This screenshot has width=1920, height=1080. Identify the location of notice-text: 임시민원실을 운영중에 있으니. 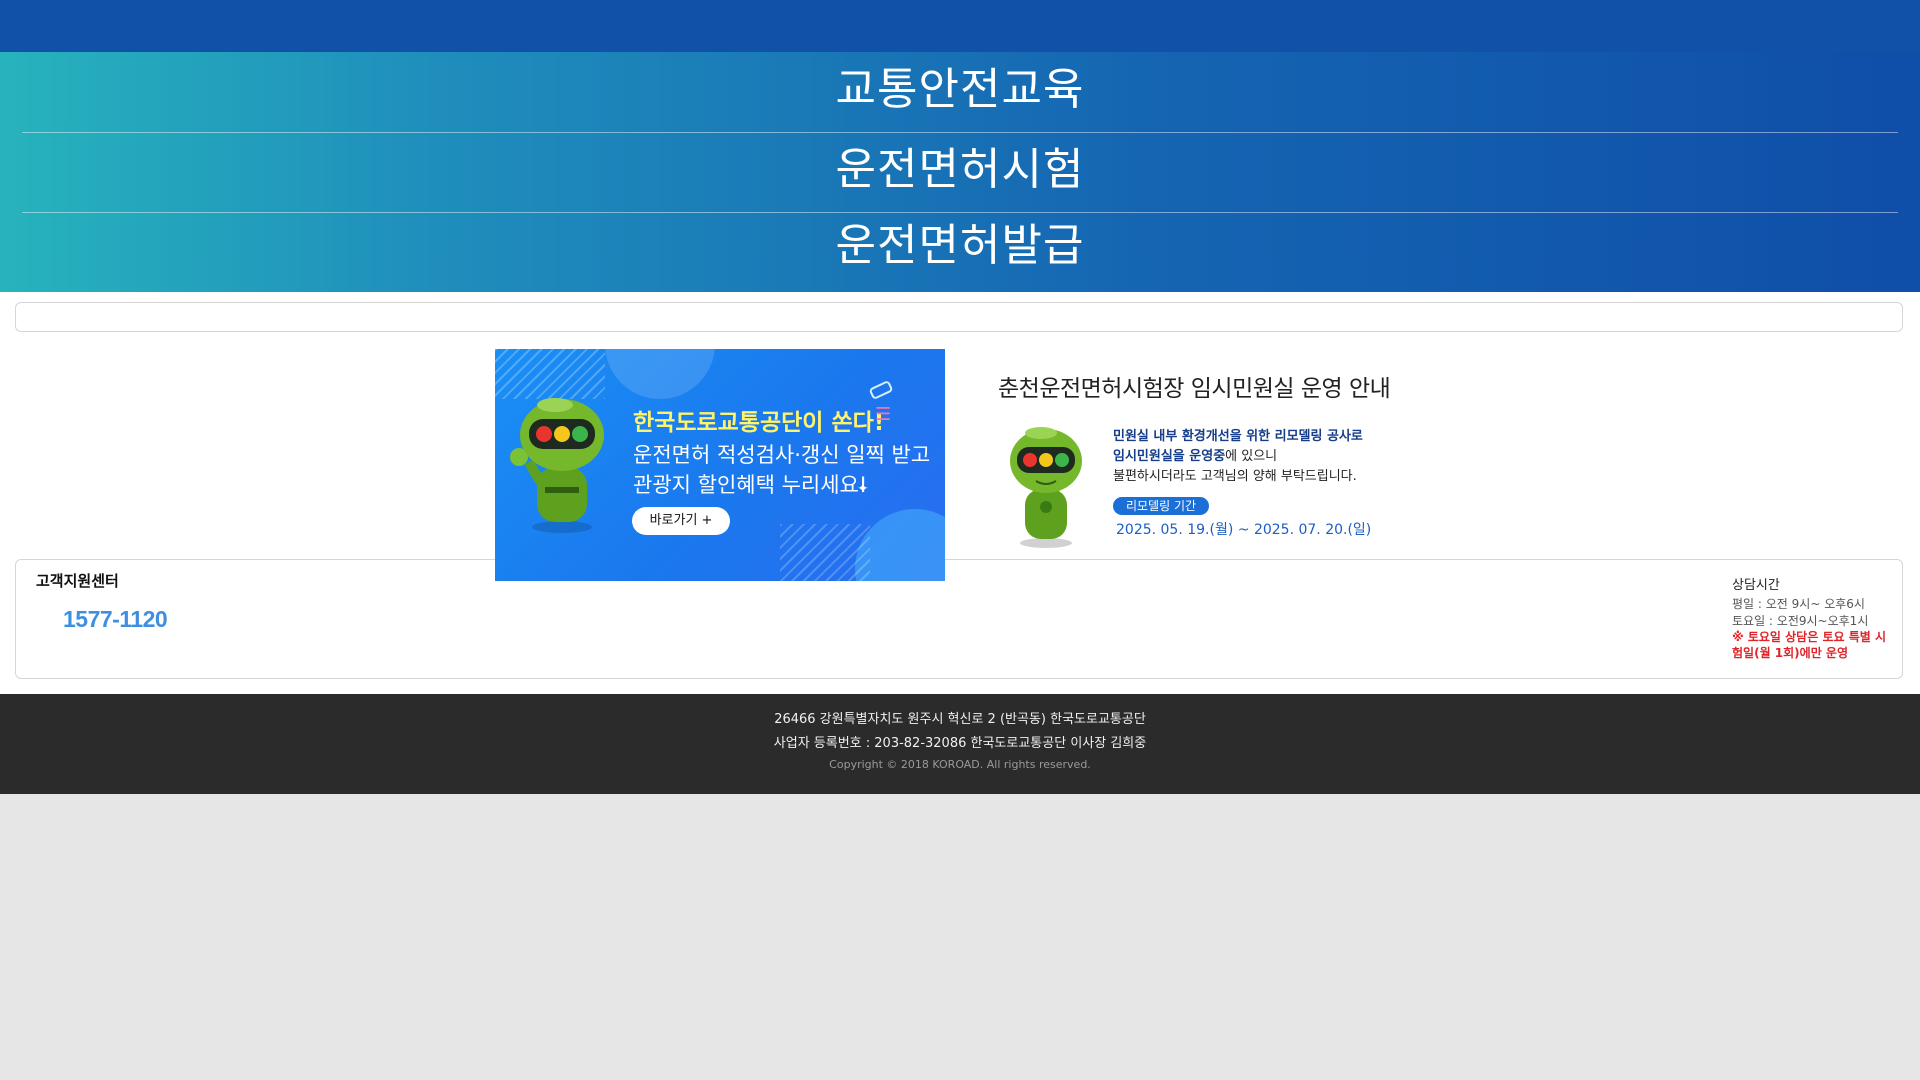
(1195, 454).